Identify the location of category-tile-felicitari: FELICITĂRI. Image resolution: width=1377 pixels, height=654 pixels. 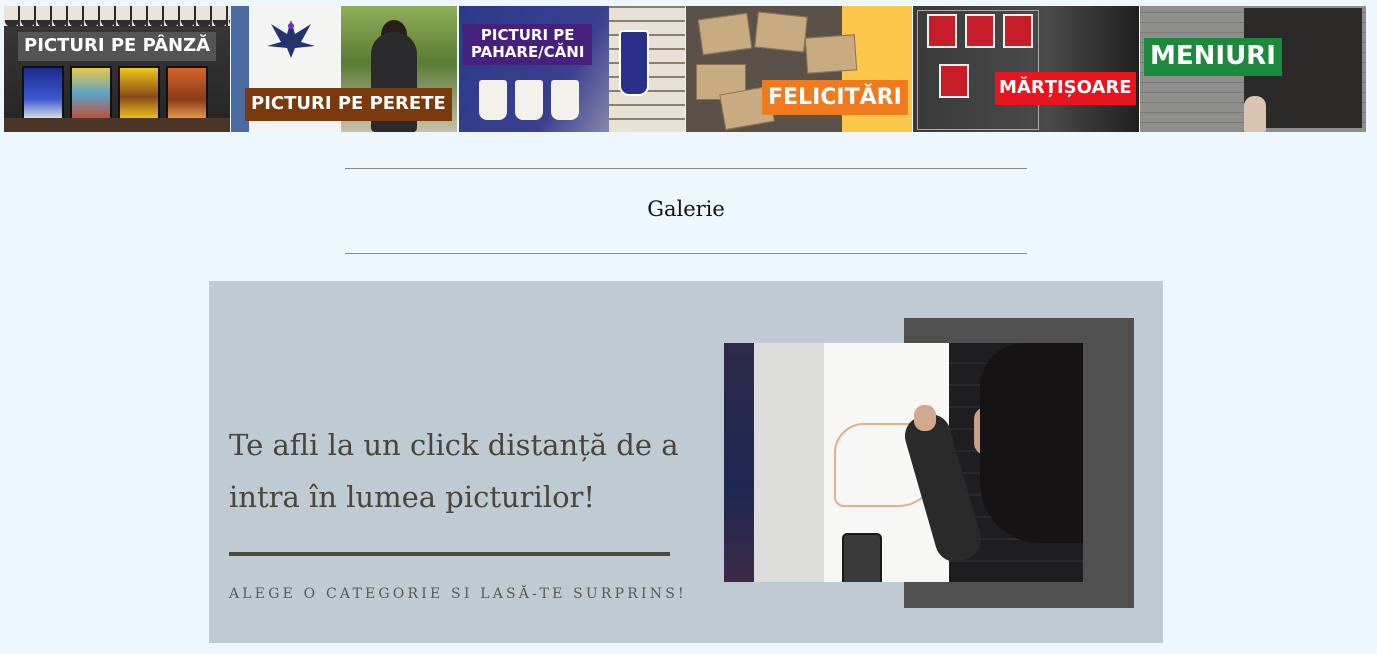
(799, 69).